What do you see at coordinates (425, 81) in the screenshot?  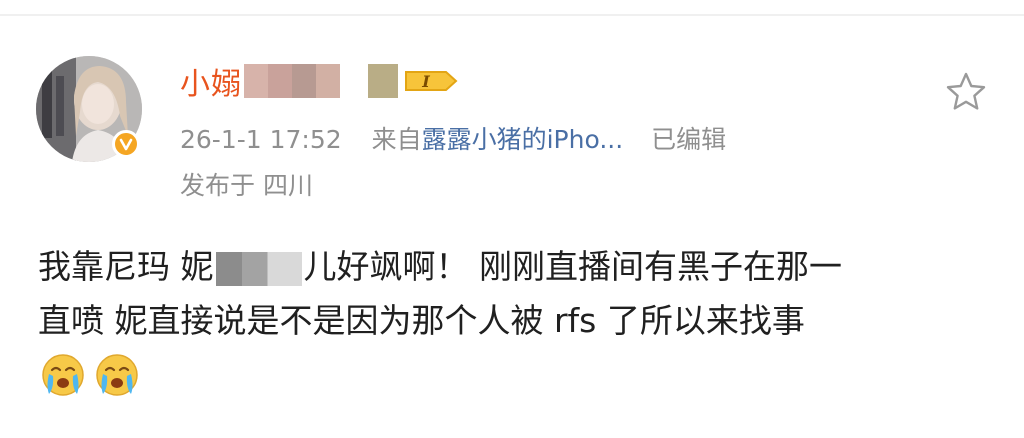 I see `level-badge-label: I` at bounding box center [425, 81].